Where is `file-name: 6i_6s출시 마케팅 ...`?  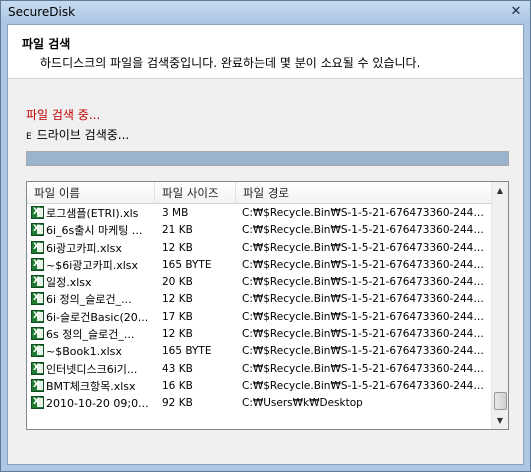 file-name: 6i_6s출시 마케팅 ... is located at coordinates (94, 231).